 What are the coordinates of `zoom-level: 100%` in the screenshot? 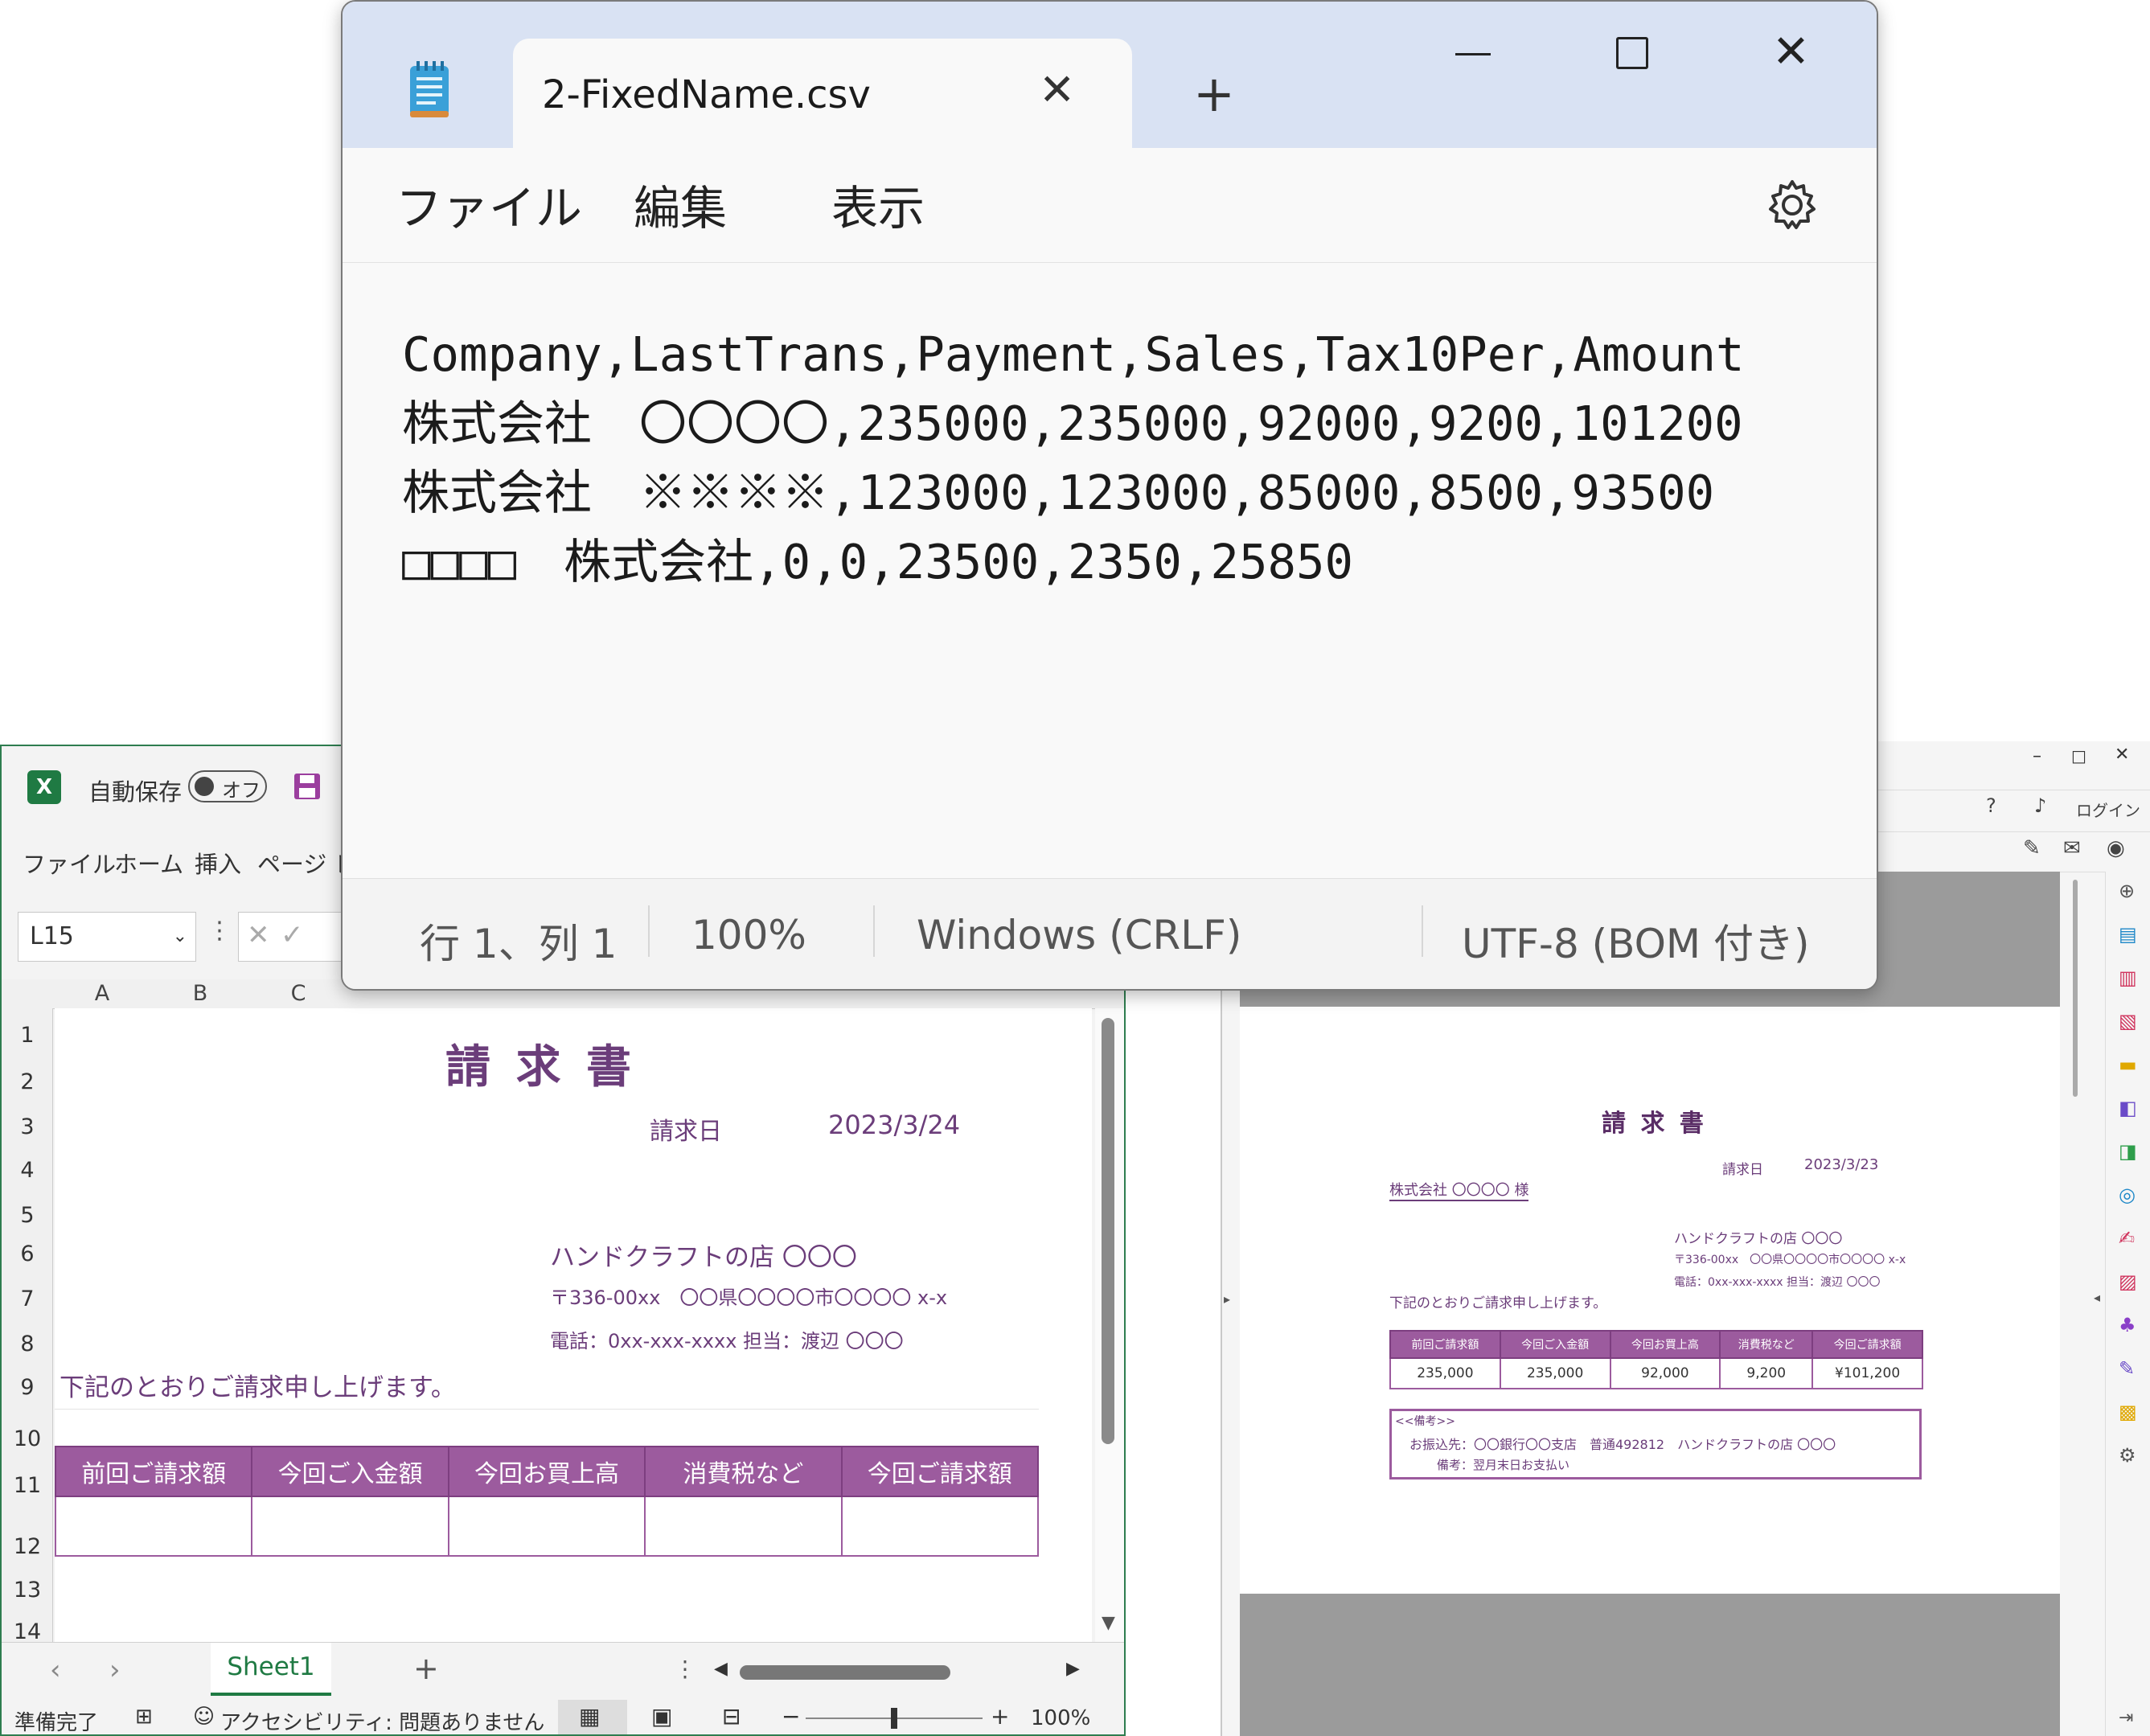 It's located at (1060, 1718).